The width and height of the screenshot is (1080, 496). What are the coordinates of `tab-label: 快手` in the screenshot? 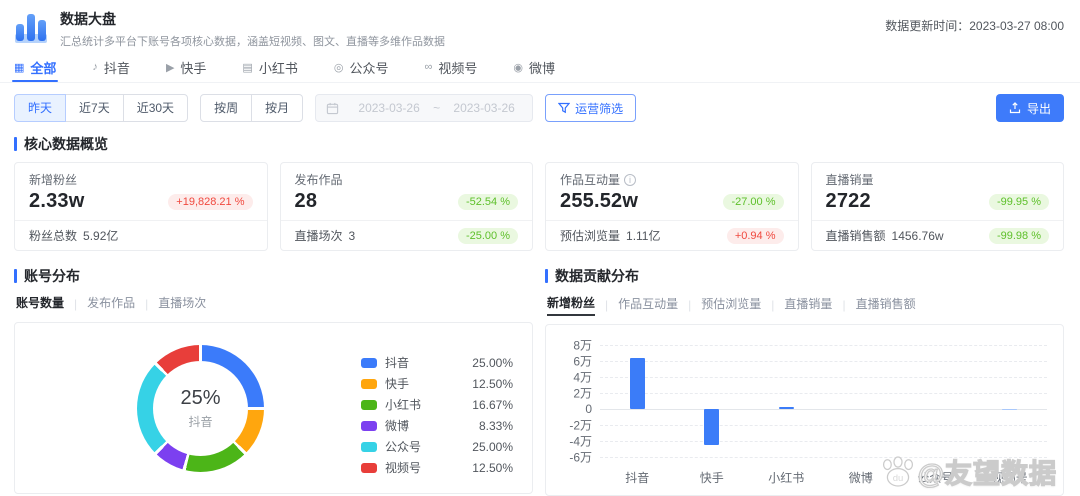 It's located at (193, 68).